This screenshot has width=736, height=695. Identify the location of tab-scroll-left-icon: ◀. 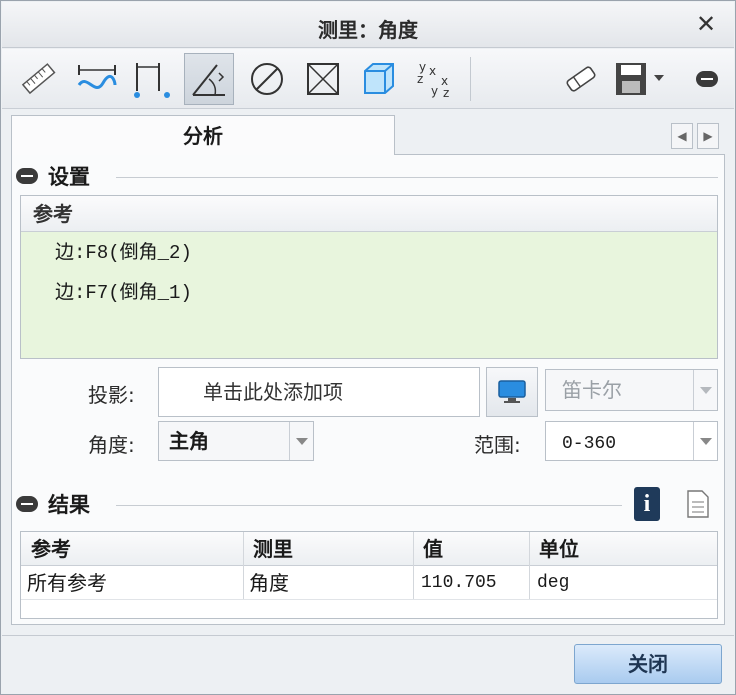
(682, 136).